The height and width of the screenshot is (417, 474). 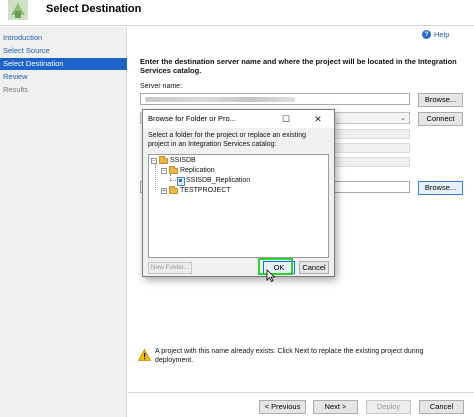 I want to click on sidebar-item-introduction: Introduction, so click(x=63, y=38).